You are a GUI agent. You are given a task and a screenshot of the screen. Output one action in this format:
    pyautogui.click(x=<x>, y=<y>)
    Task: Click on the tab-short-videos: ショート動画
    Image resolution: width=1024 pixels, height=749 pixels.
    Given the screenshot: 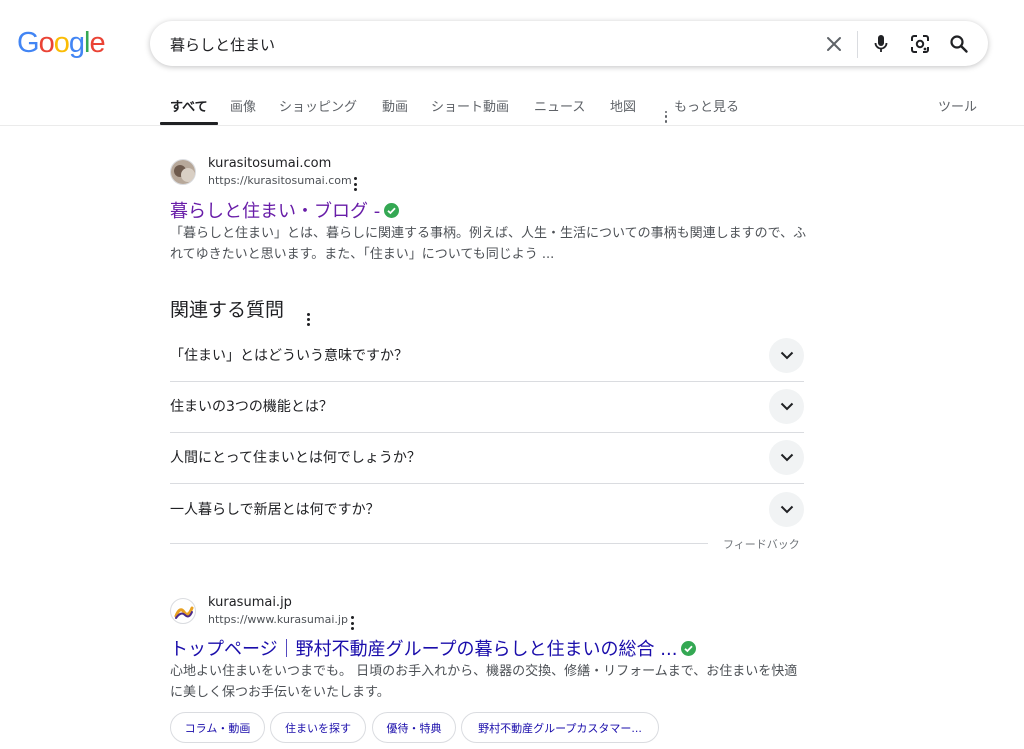 What is the action you would take?
    pyautogui.click(x=470, y=105)
    